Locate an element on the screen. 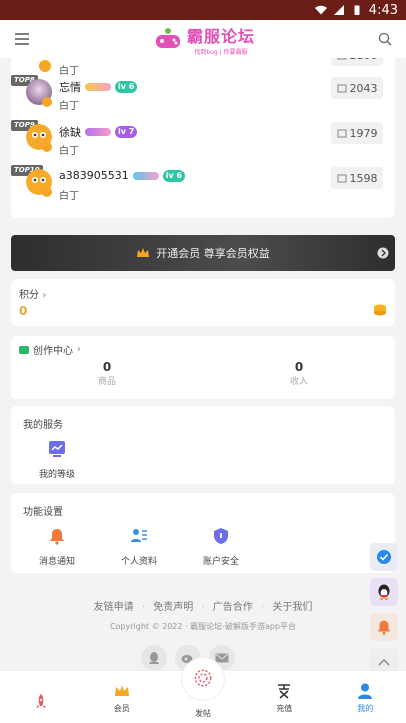  tab-home is located at coordinates (40, 697).